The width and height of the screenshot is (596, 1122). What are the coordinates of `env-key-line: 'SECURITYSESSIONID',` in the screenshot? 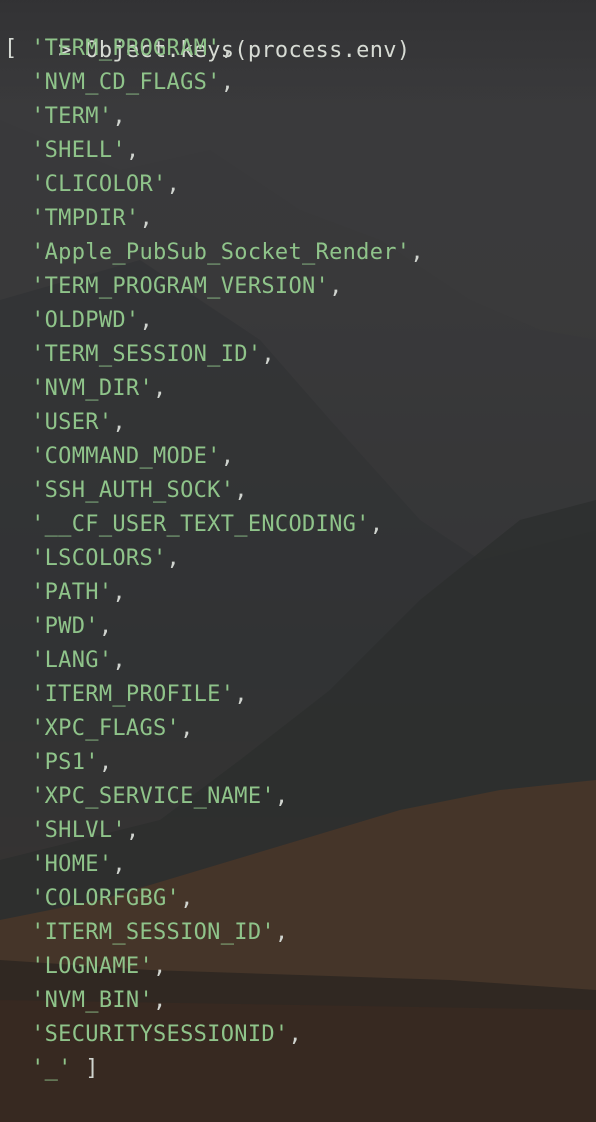 It's located at (153, 1035).